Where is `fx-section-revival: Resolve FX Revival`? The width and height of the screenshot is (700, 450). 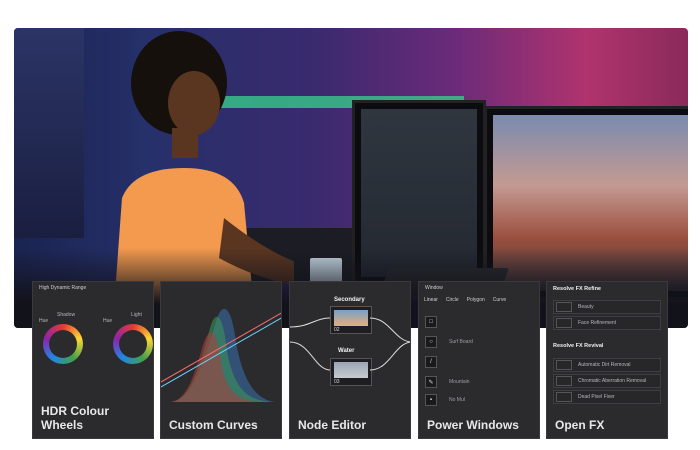 fx-section-revival: Resolve FX Revival is located at coordinates (578, 346).